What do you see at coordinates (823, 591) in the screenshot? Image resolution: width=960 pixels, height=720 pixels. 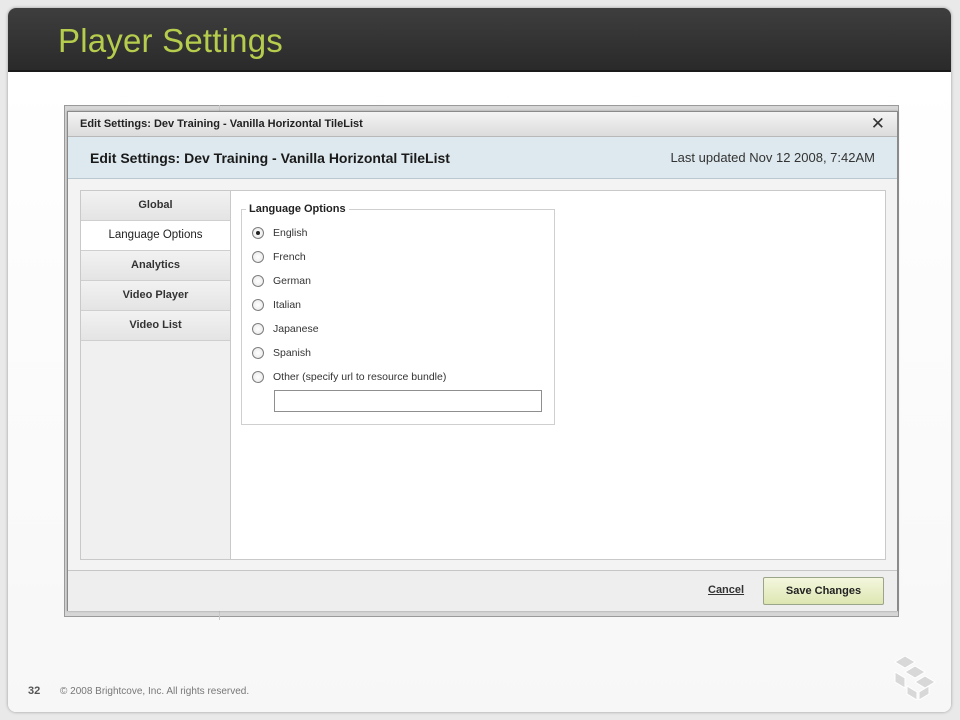 I see `save-changes-button: Save Changes` at bounding box center [823, 591].